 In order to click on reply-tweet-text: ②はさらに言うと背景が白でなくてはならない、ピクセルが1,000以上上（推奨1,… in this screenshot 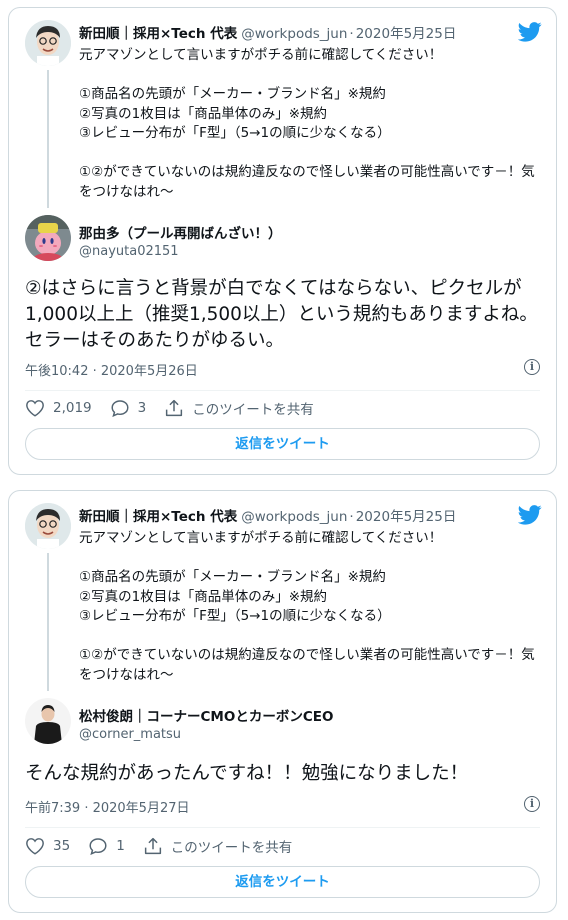, I will do `click(281, 314)`.